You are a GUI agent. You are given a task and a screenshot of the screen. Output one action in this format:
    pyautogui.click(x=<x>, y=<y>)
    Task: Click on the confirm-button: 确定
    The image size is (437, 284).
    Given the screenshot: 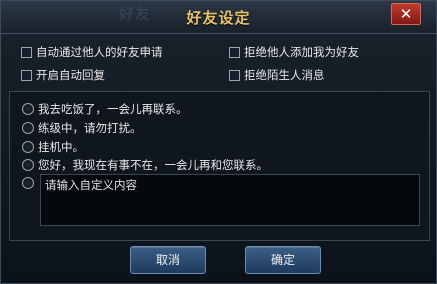 What is the action you would take?
    pyautogui.click(x=283, y=260)
    